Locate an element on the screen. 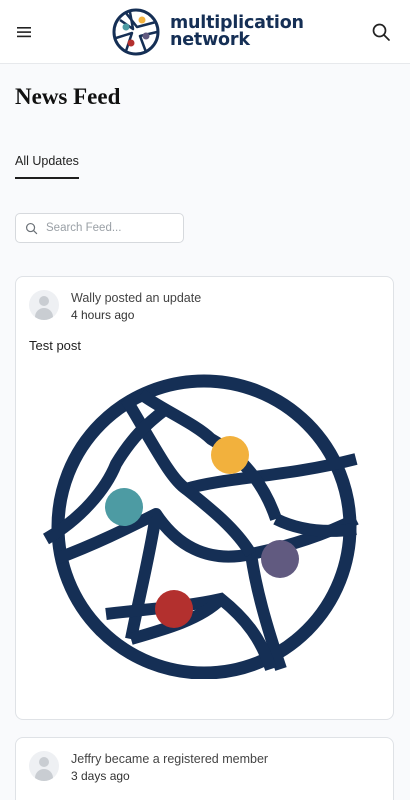 The width and height of the screenshot is (410, 800). brand-logo-link: multiplication network is located at coordinates (206, 32).